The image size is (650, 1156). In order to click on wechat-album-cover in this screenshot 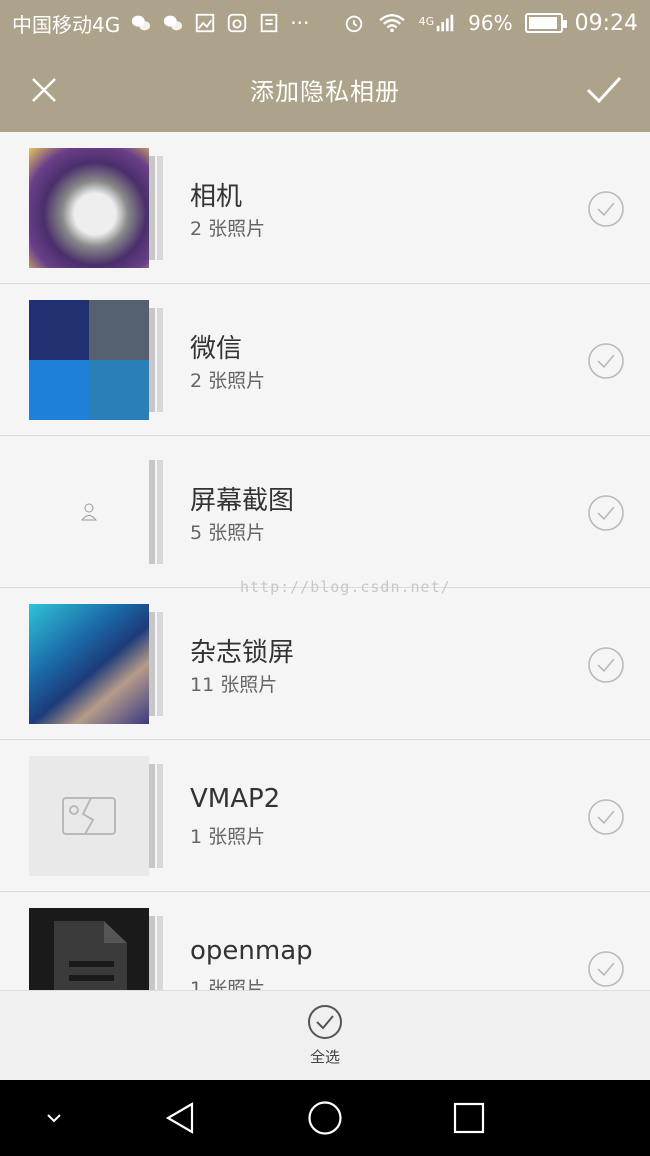, I will do `click(89, 360)`.